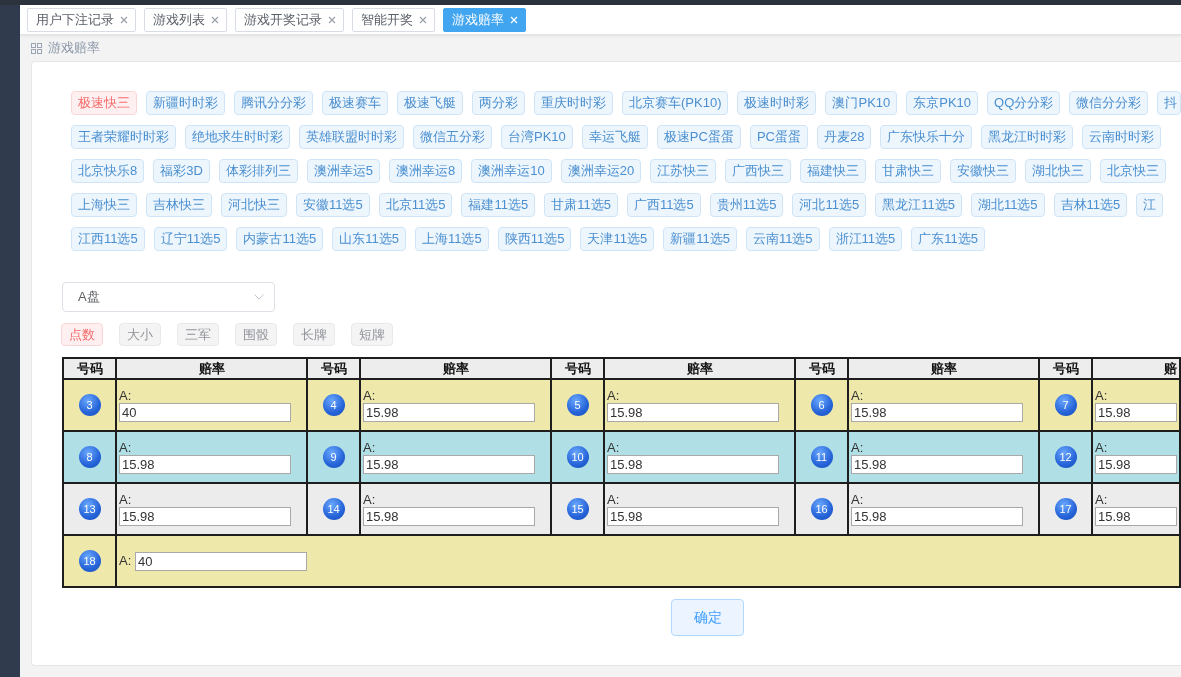  I want to click on game-tag: 山东11选5, so click(369, 239).